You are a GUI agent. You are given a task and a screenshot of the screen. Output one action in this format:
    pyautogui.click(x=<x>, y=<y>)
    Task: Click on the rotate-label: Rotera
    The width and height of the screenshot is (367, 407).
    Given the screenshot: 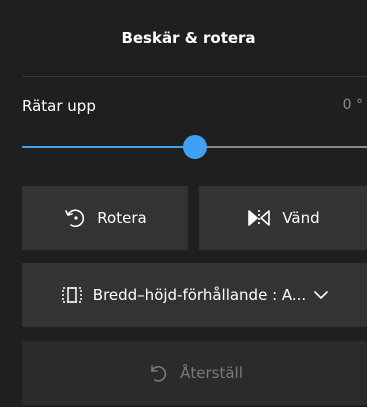 What is the action you would take?
    pyautogui.click(x=122, y=218)
    